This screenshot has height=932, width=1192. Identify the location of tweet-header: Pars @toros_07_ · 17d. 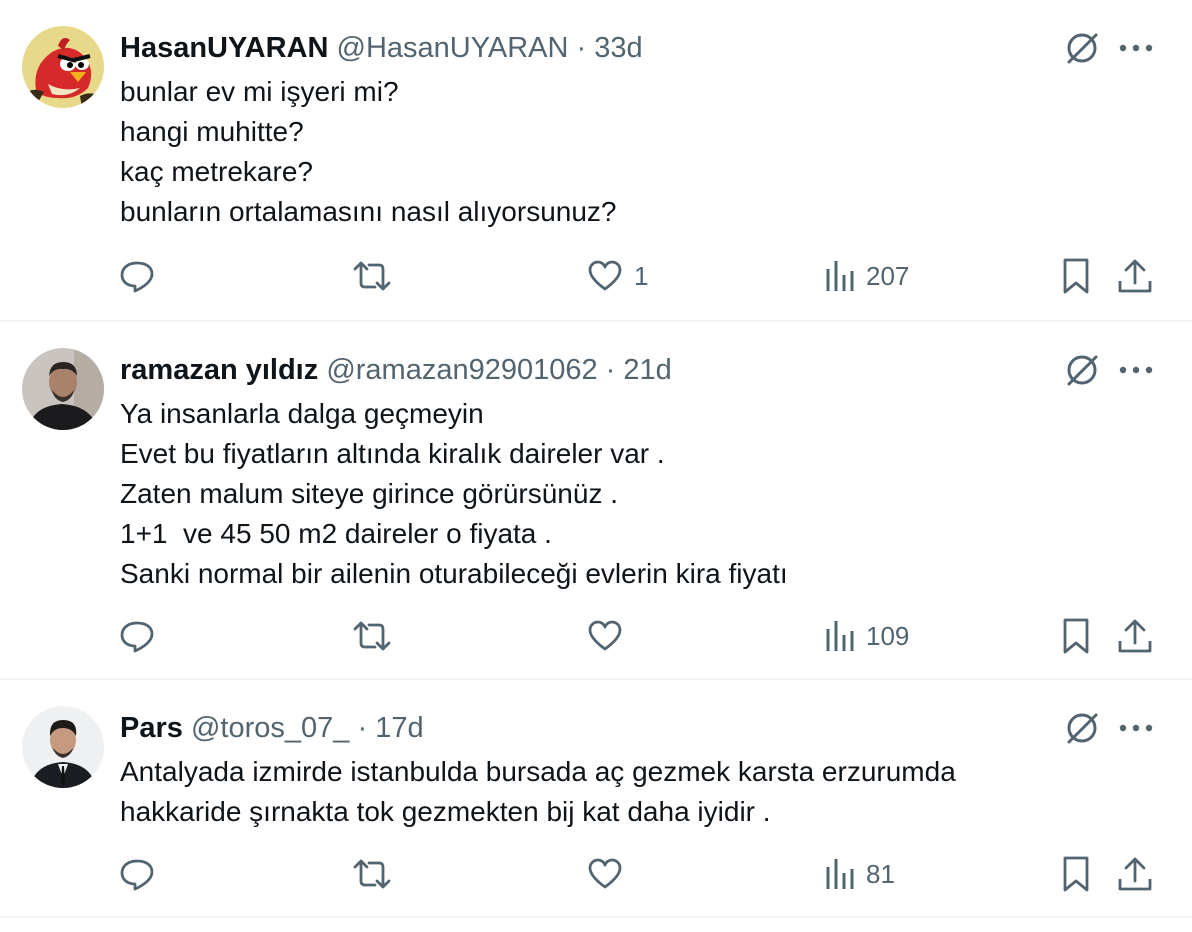
(272, 728).